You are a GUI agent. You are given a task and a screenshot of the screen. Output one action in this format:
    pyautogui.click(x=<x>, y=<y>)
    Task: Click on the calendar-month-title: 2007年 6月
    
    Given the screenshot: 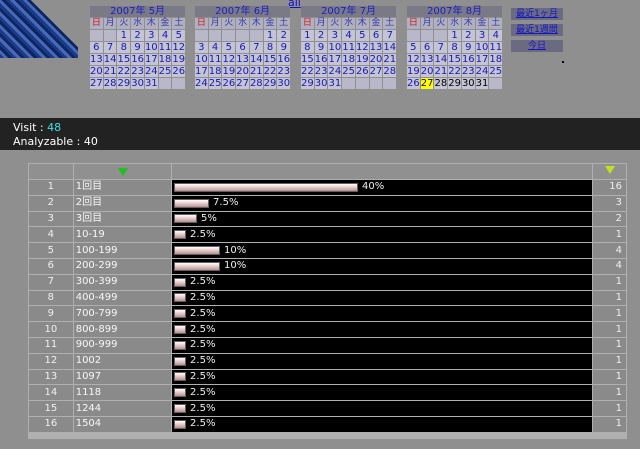 What is the action you would take?
    pyautogui.click(x=243, y=11)
    